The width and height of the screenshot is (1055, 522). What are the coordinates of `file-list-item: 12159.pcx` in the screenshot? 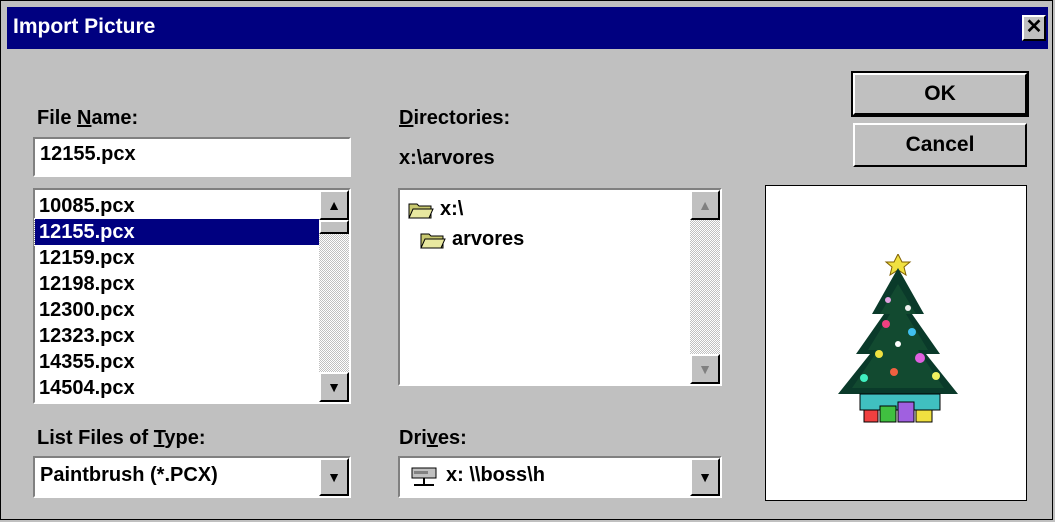 It's located at (177, 258).